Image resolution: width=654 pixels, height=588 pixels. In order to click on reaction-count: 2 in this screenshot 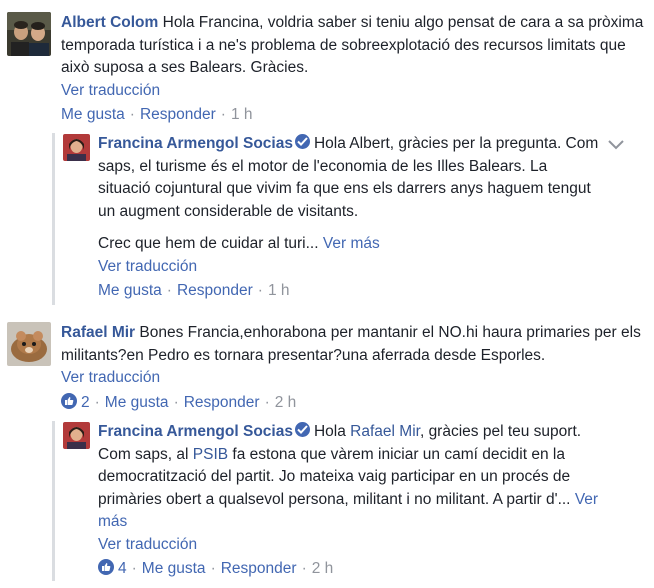, I will do `click(75, 401)`.